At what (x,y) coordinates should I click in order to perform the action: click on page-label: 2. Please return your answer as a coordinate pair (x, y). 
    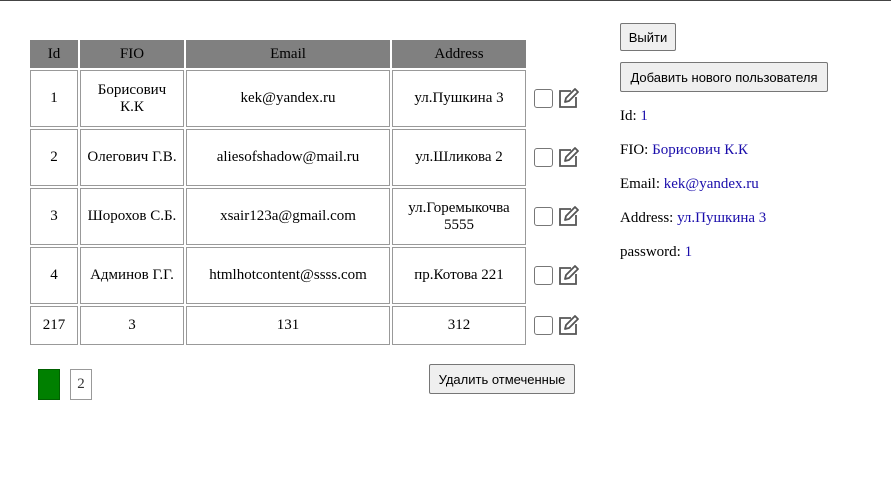
    Looking at the image, I should click on (81, 384).